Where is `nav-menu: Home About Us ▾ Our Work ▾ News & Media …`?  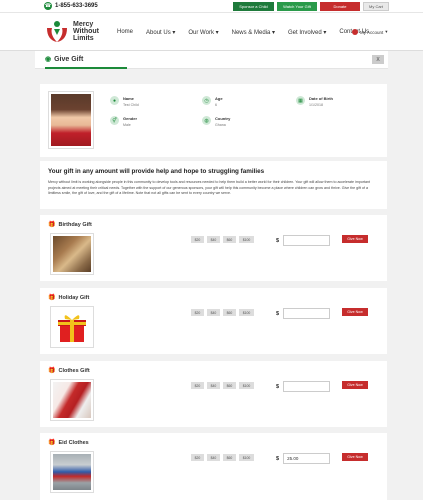 nav-menu: Home About Us ▾ Our Work ▾ News & Media … is located at coordinates (243, 32).